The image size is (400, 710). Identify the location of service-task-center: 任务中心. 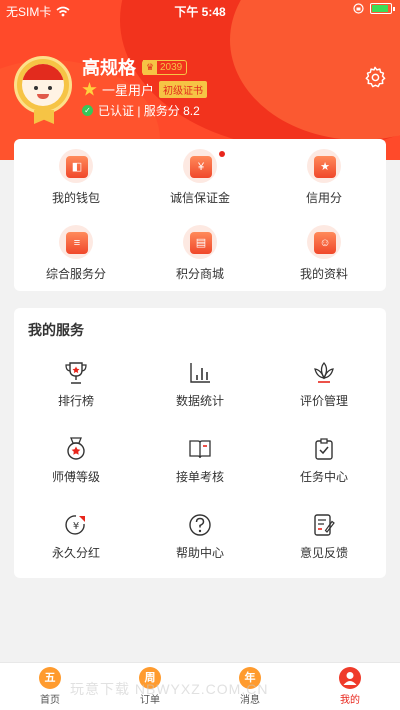
(324, 460).